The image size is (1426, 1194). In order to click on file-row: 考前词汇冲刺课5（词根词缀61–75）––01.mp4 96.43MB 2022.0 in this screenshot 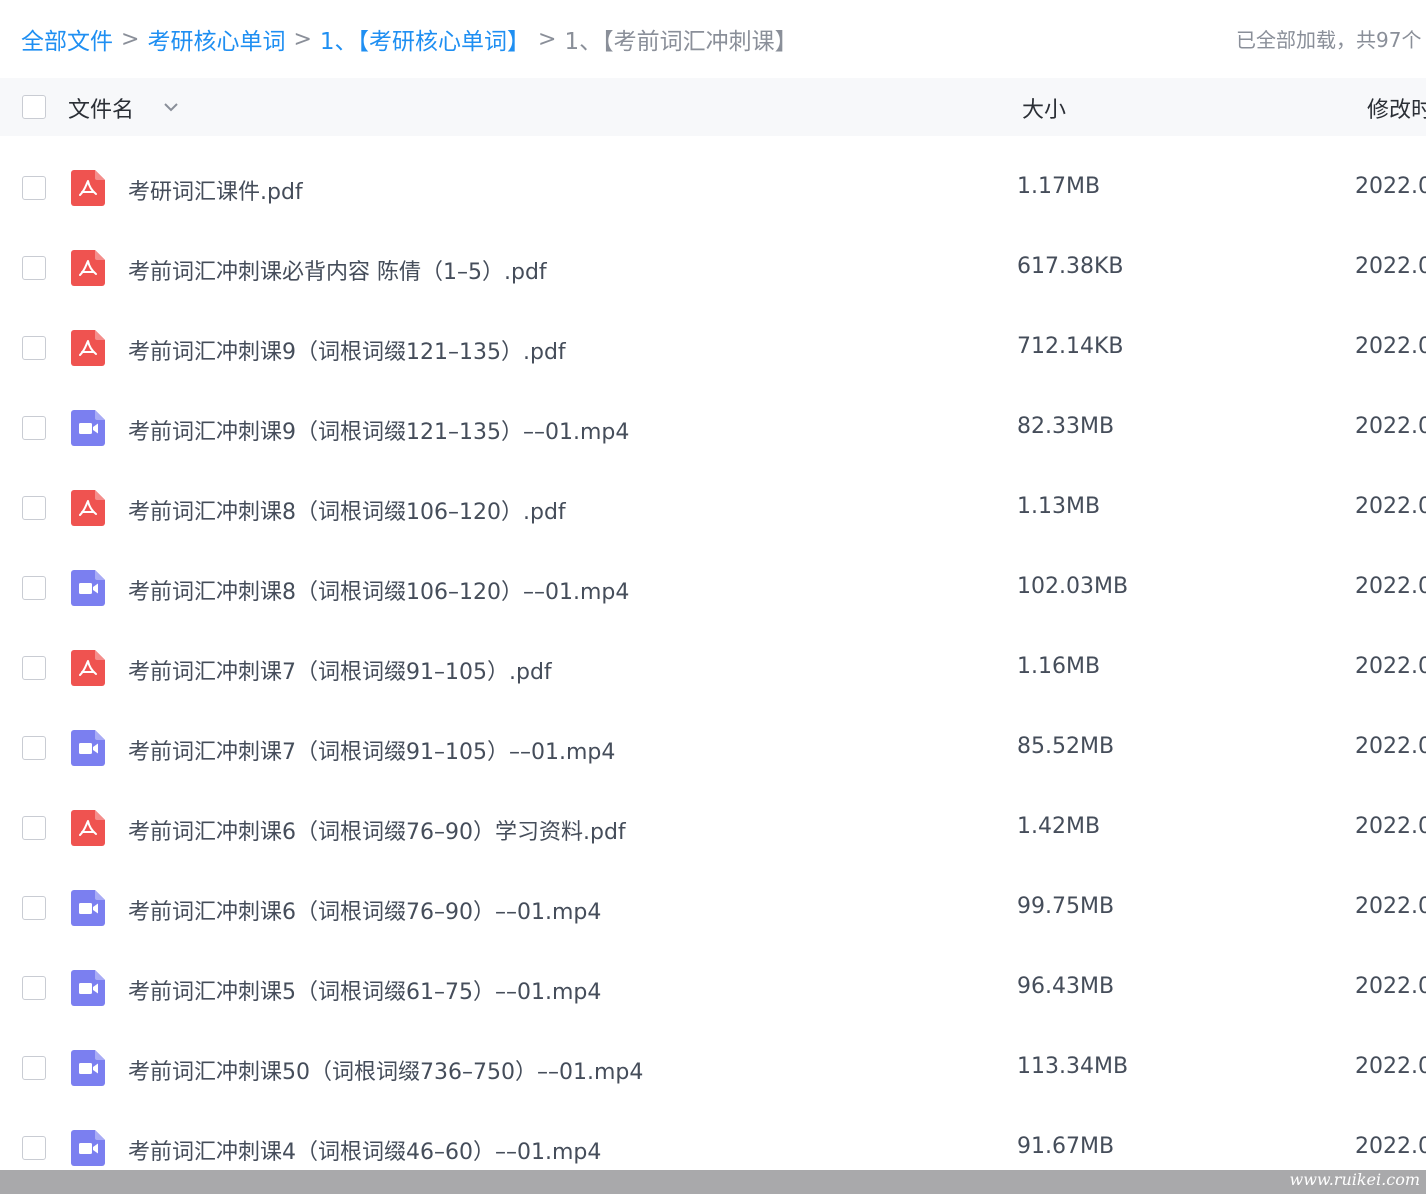, I will do `click(713, 988)`.